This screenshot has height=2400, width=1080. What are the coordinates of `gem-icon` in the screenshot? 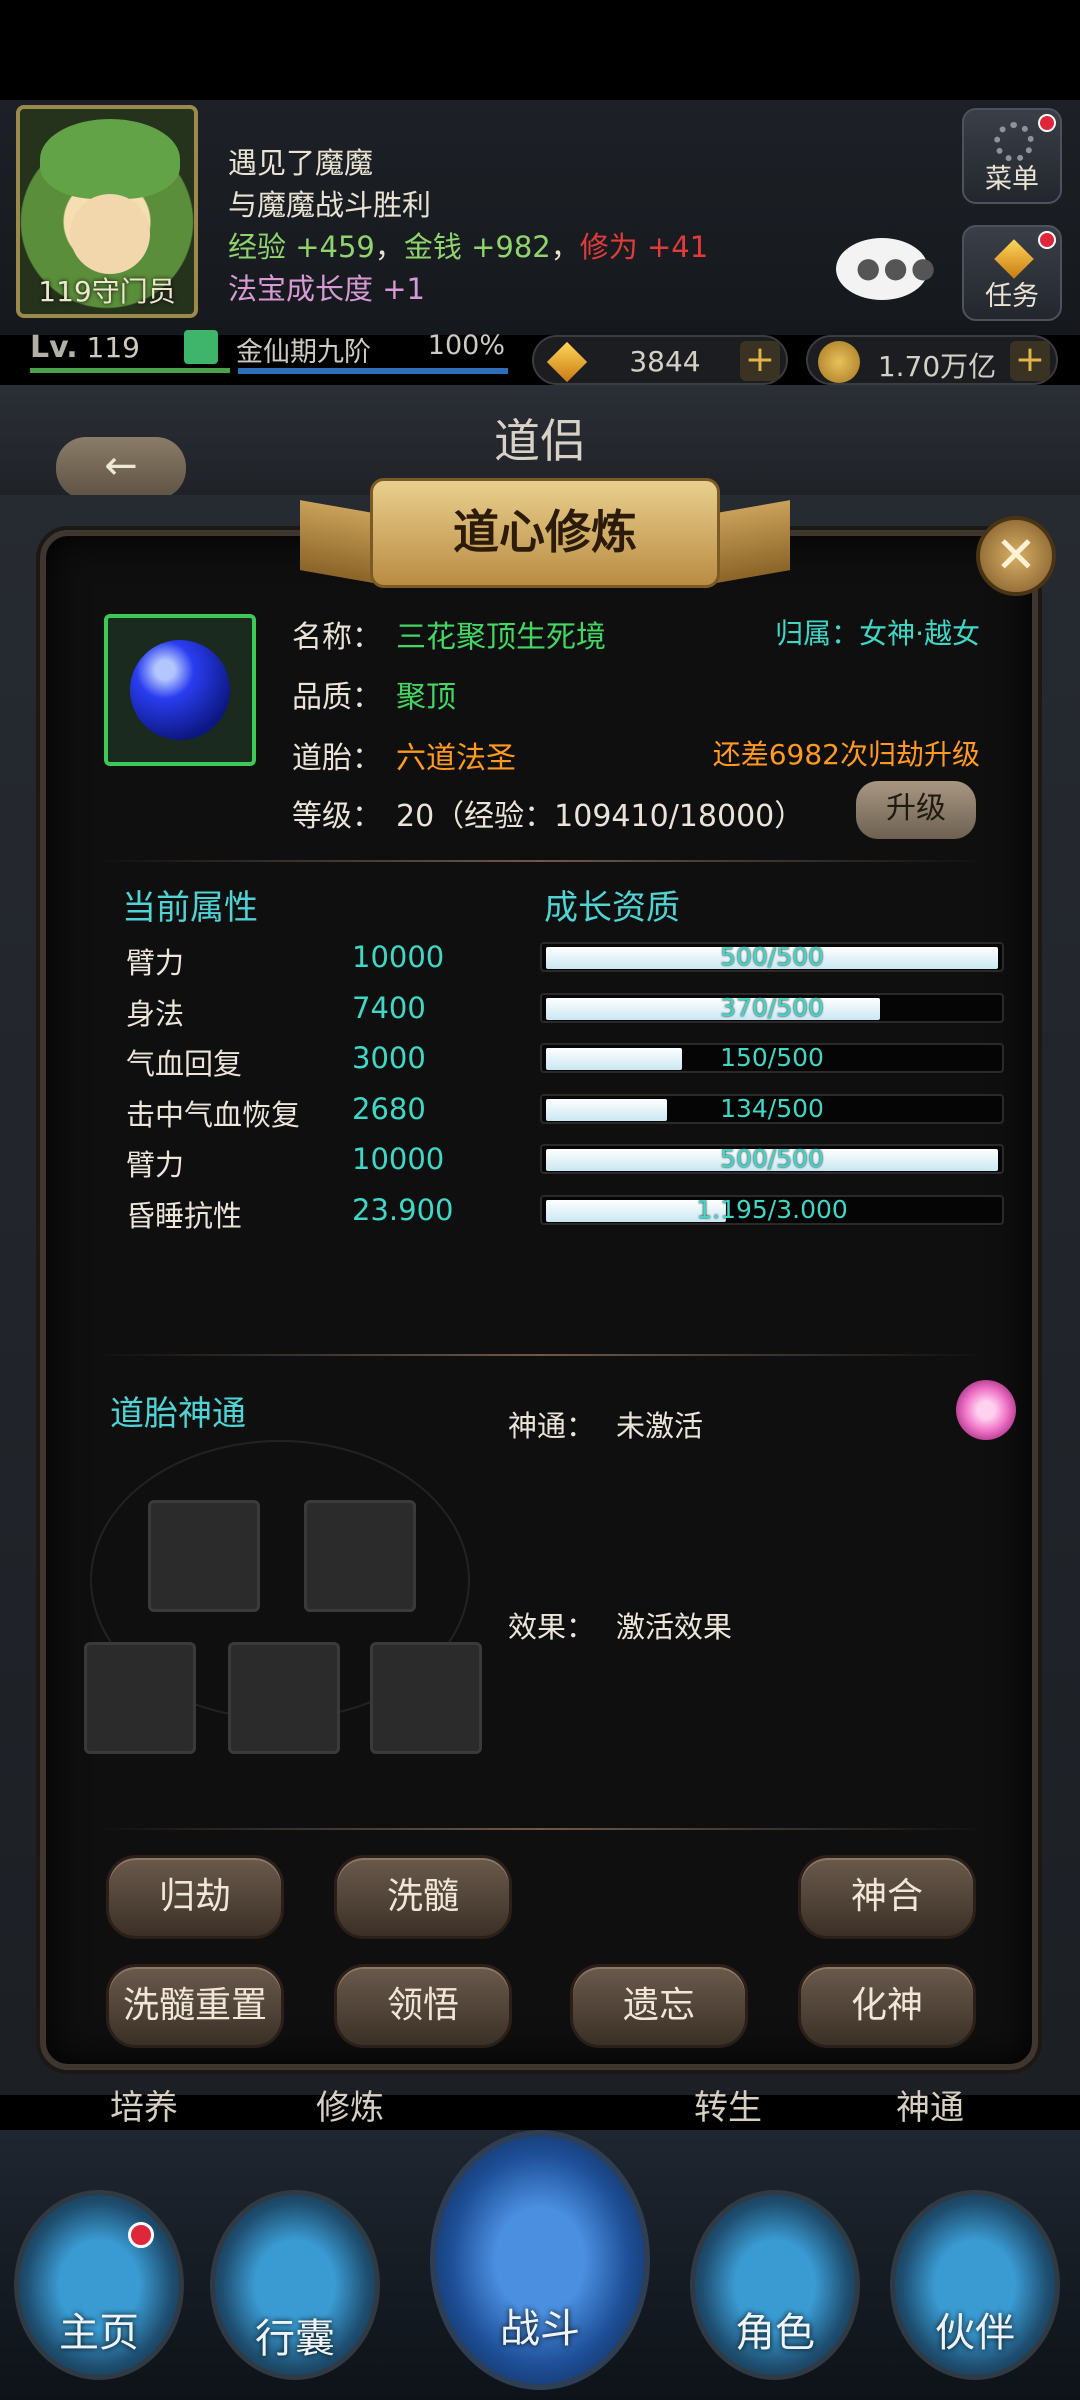 It's located at (567, 362).